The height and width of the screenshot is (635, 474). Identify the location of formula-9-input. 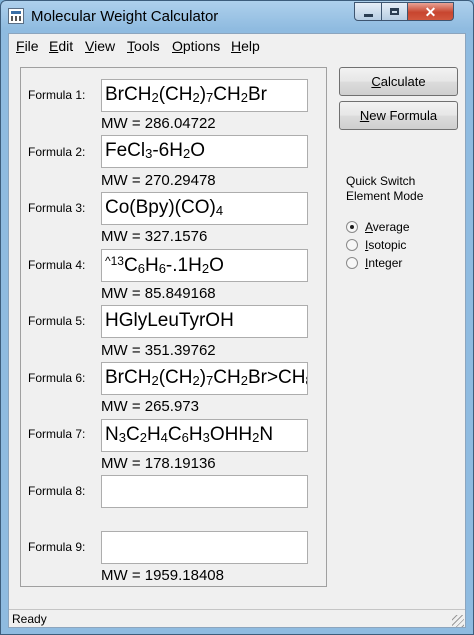
(204, 547).